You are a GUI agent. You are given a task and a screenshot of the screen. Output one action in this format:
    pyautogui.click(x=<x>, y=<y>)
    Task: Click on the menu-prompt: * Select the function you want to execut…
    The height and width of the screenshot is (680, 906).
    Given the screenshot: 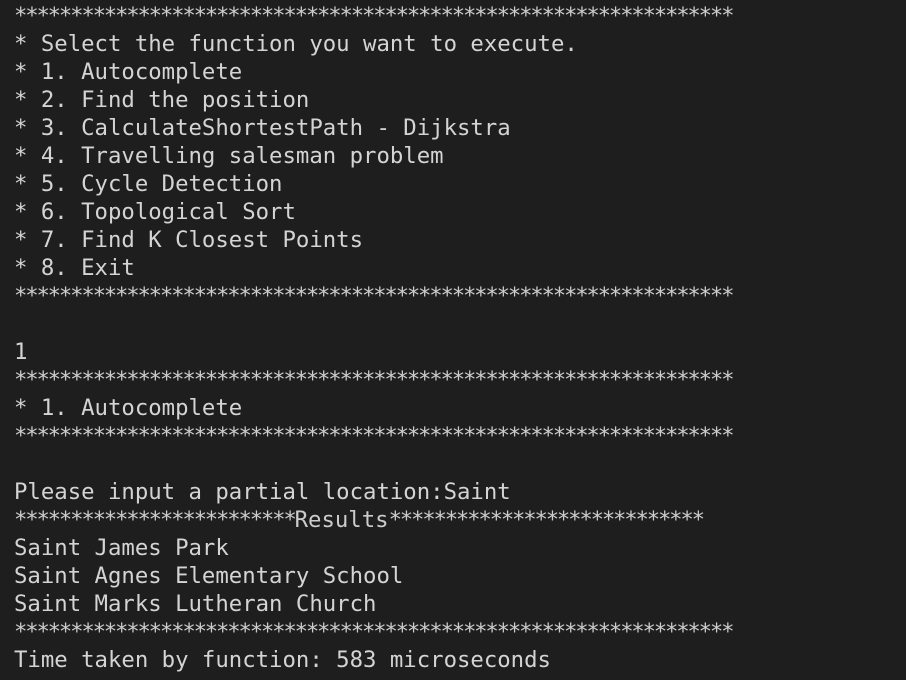 What is the action you would take?
    pyautogui.click(x=296, y=44)
    